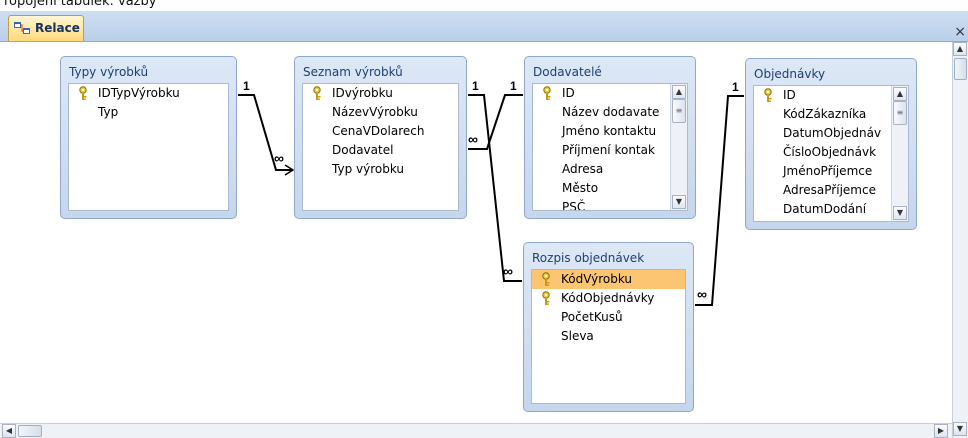 The width and height of the screenshot is (968, 438). I want to click on table-title: Seznam výrobků, so click(353, 72).